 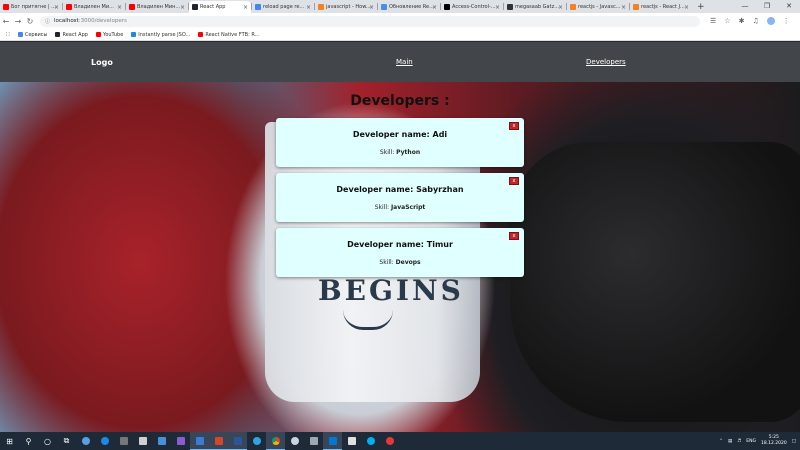 I want to click on browser-tab: React App ×, so click(x=220, y=7).